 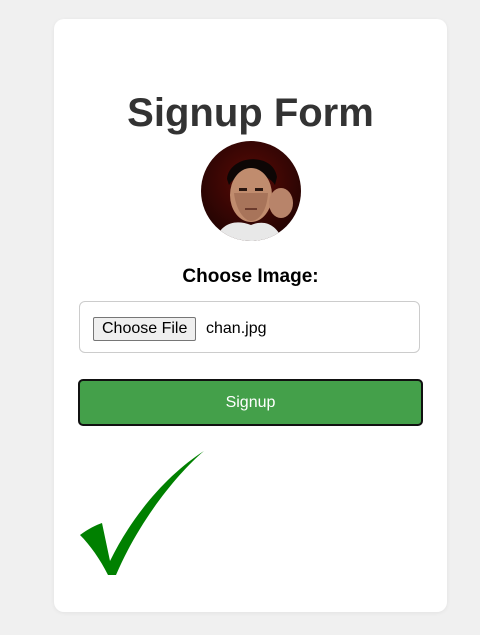 What do you see at coordinates (145, 329) in the screenshot?
I see `choose-file-button: Choose File` at bounding box center [145, 329].